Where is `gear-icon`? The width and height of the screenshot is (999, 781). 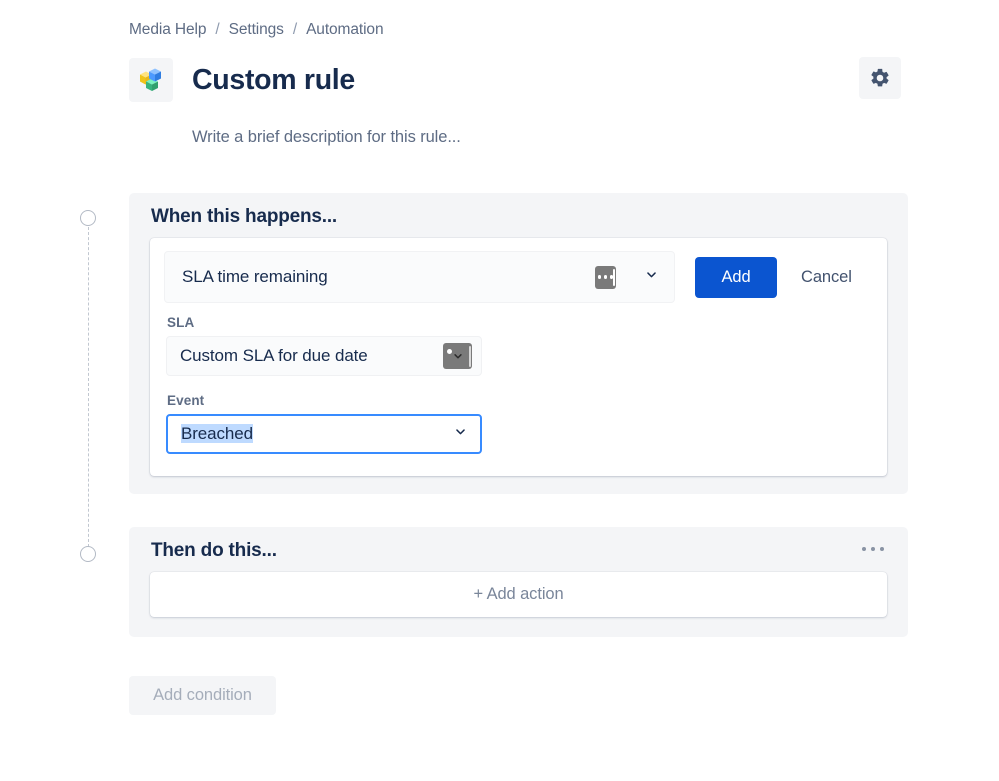 gear-icon is located at coordinates (880, 78).